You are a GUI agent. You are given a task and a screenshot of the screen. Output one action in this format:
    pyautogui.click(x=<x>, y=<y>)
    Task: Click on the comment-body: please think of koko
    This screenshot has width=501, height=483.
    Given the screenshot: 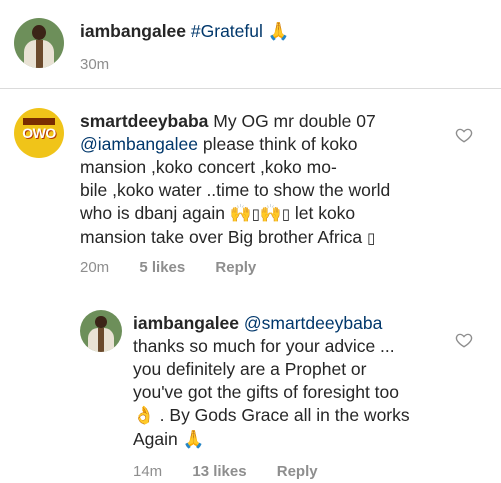 What is the action you would take?
    pyautogui.click(x=280, y=144)
    